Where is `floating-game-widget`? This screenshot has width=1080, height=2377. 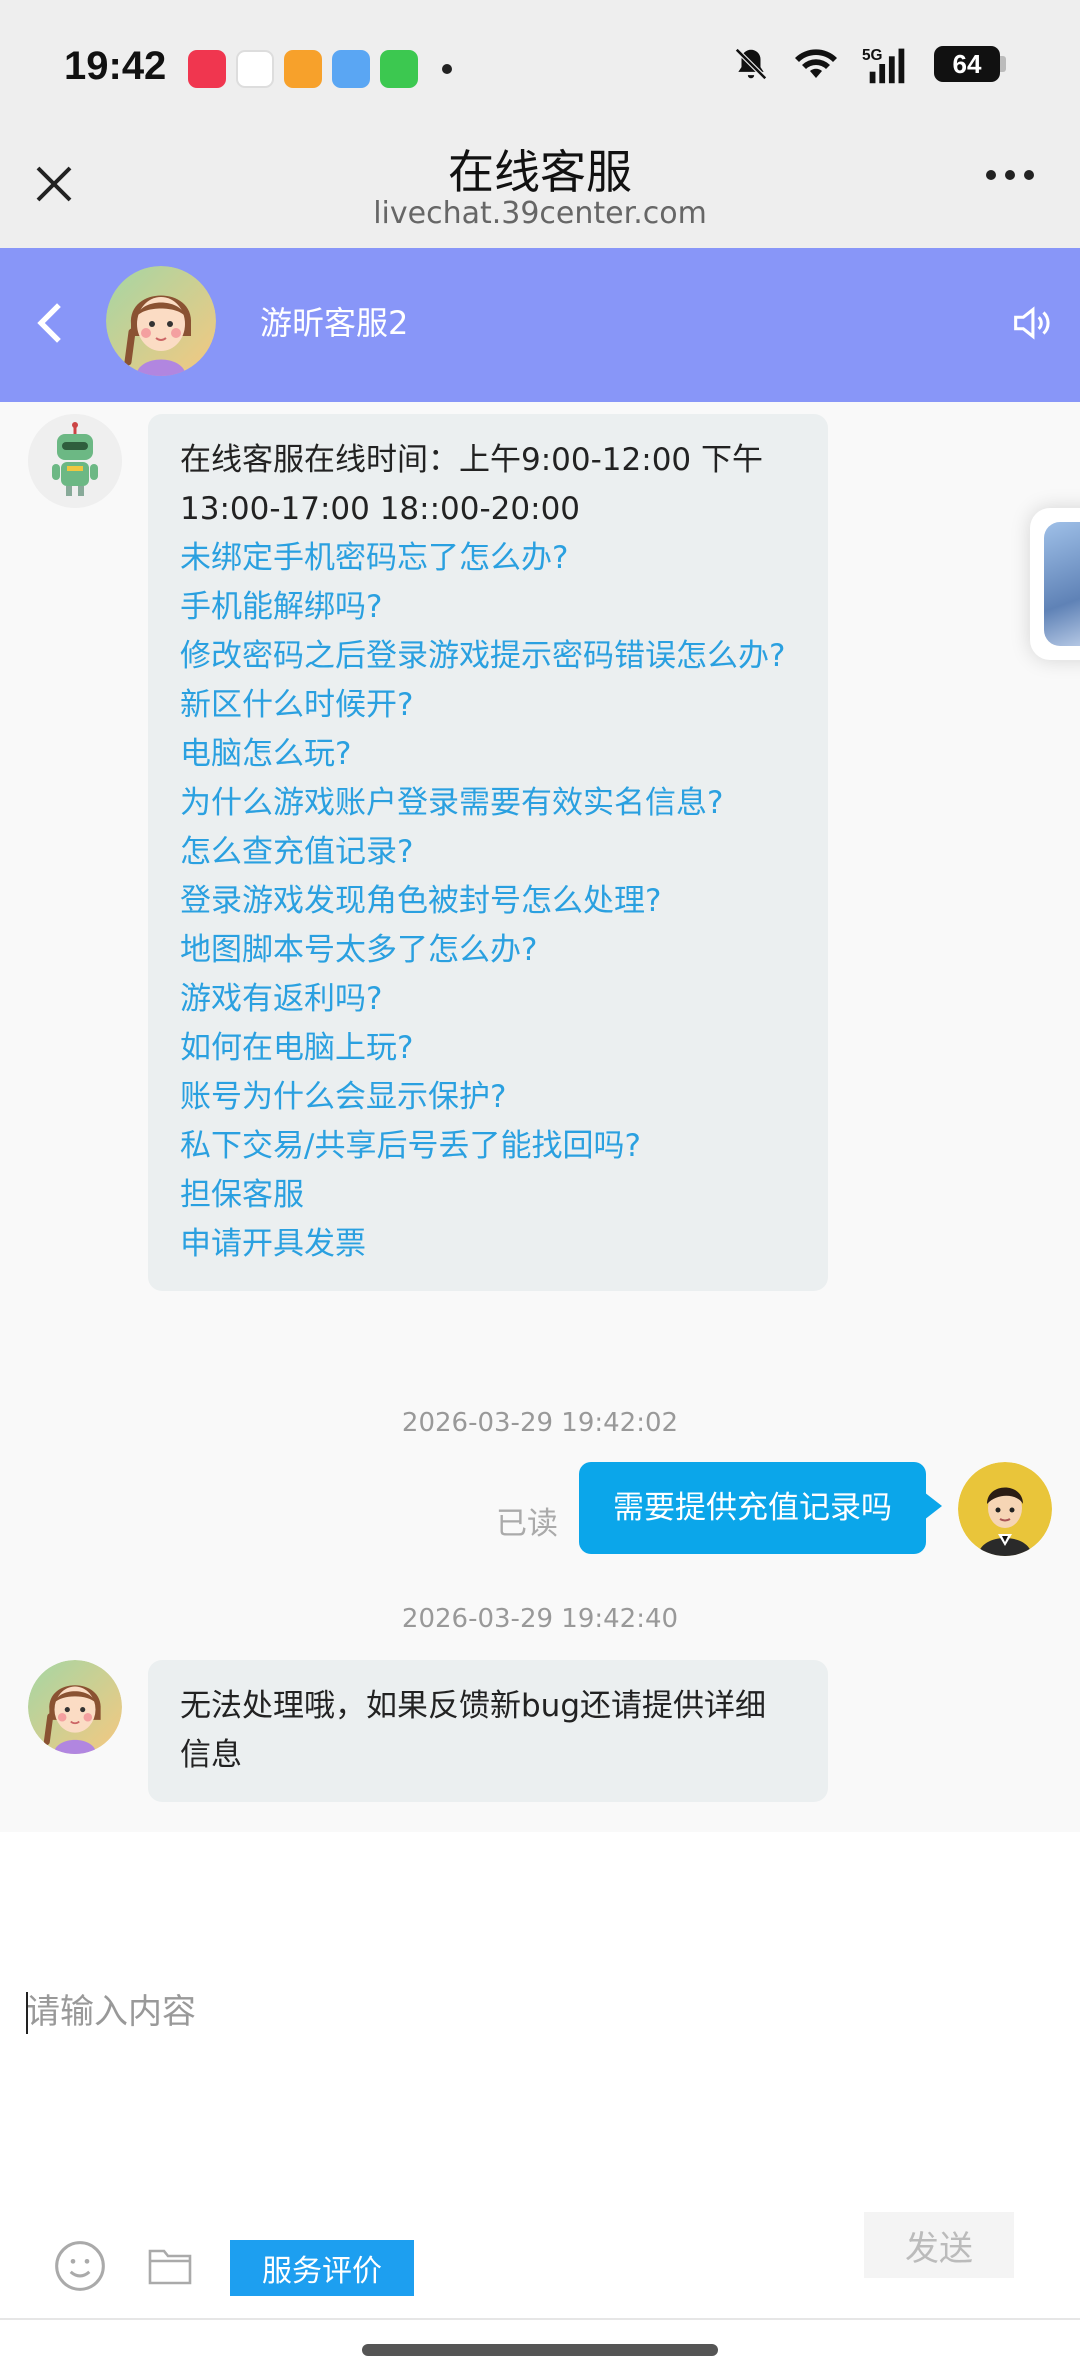 floating-game-widget is located at coordinates (1055, 584).